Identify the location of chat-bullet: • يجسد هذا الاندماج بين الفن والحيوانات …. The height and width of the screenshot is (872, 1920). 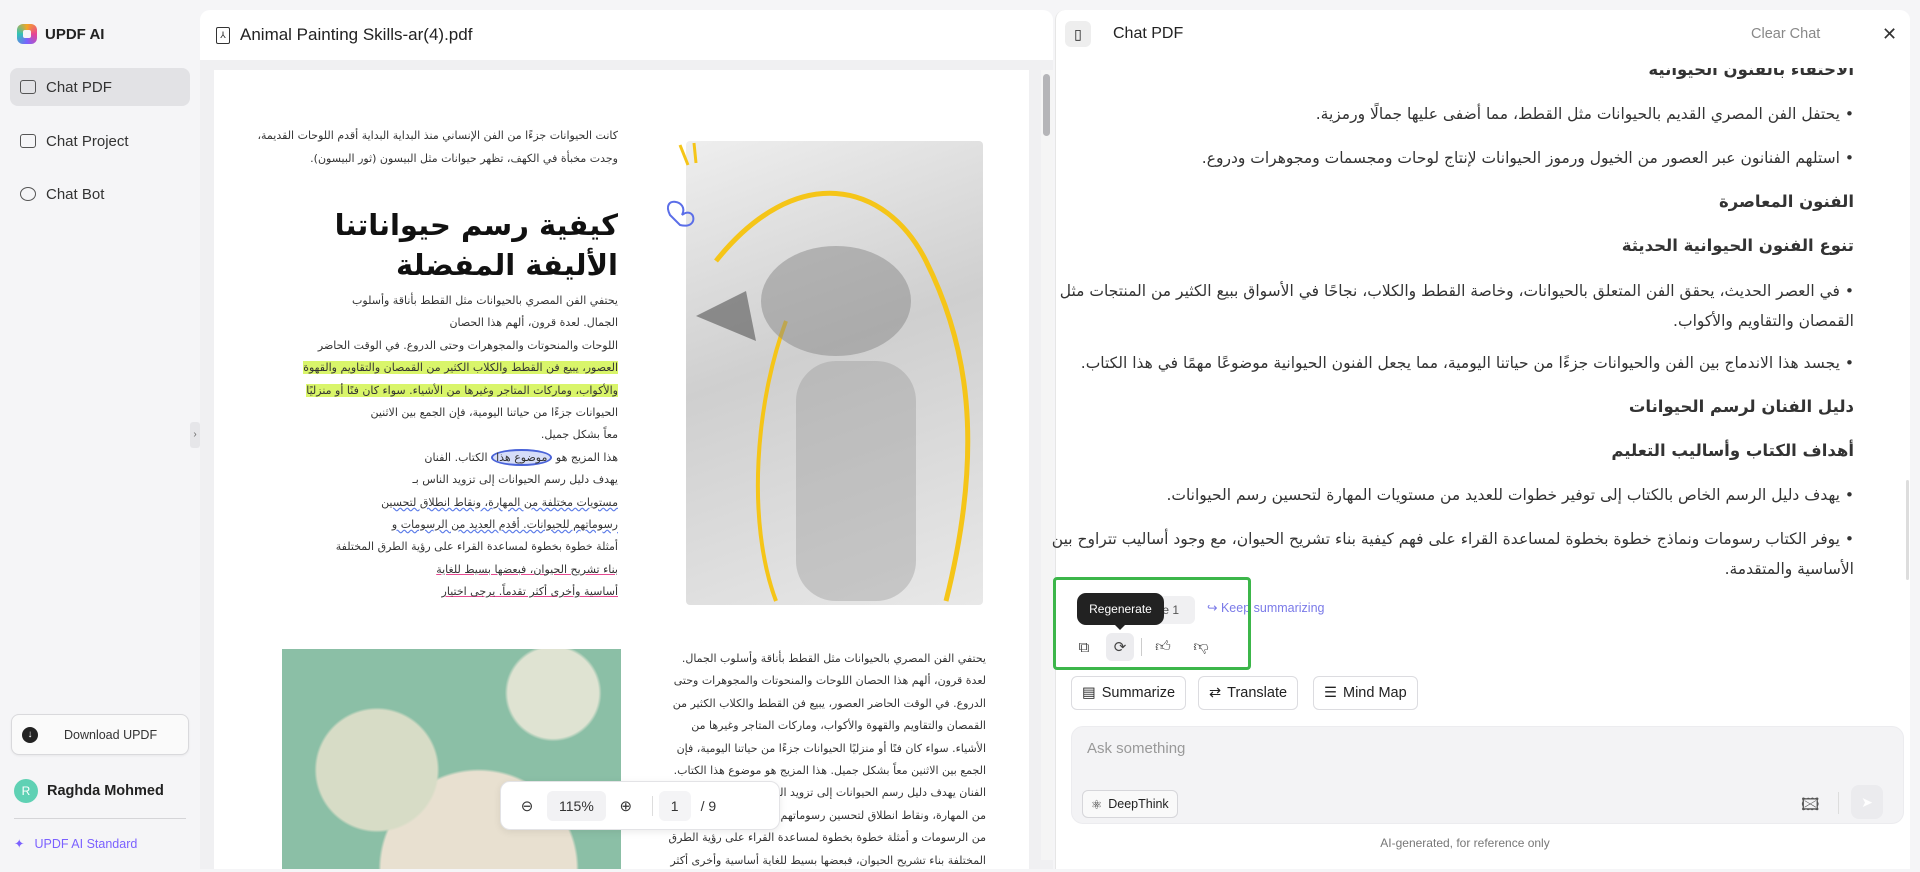
(1467, 363).